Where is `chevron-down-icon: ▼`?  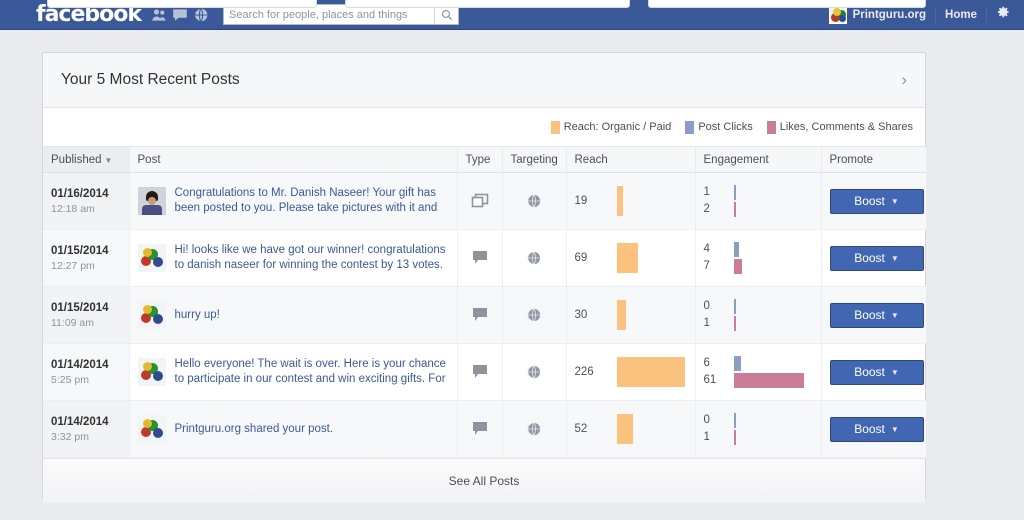 chevron-down-icon: ▼ is located at coordinates (894, 201).